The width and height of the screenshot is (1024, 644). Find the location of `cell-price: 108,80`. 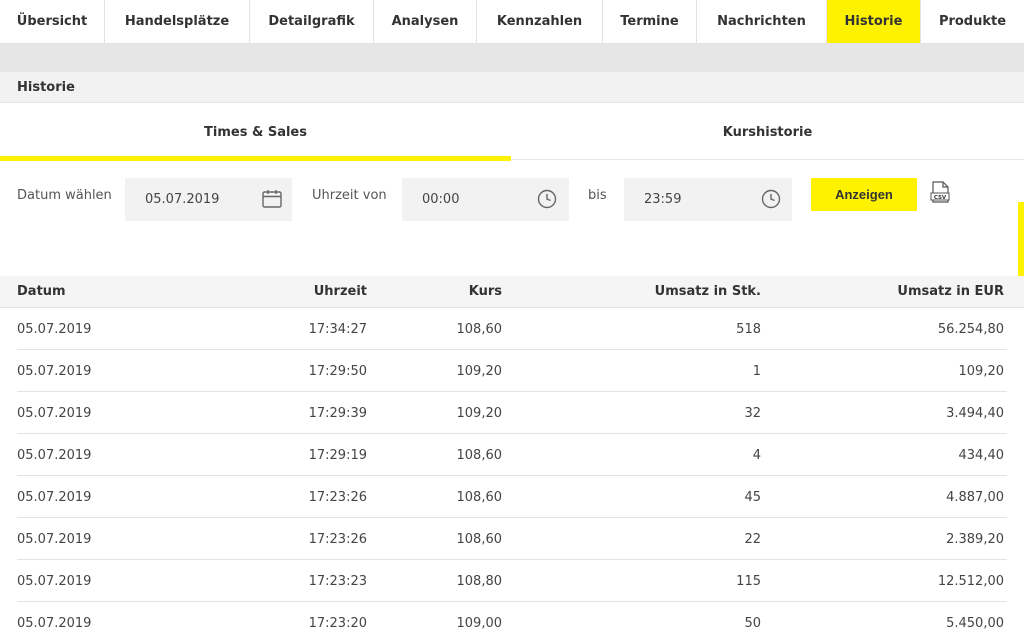

cell-price: 108,80 is located at coordinates (479, 581).